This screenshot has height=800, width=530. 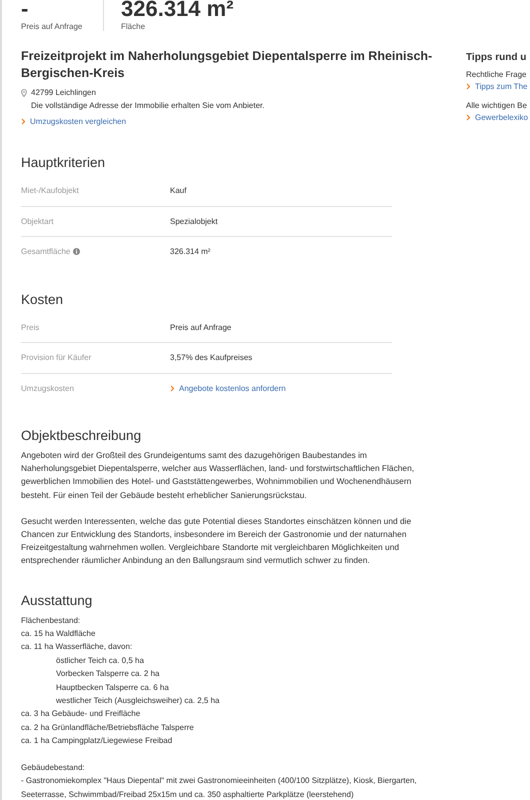 What do you see at coordinates (73, 121) in the screenshot?
I see `compare-link: Umzugskosten vergleichen` at bounding box center [73, 121].